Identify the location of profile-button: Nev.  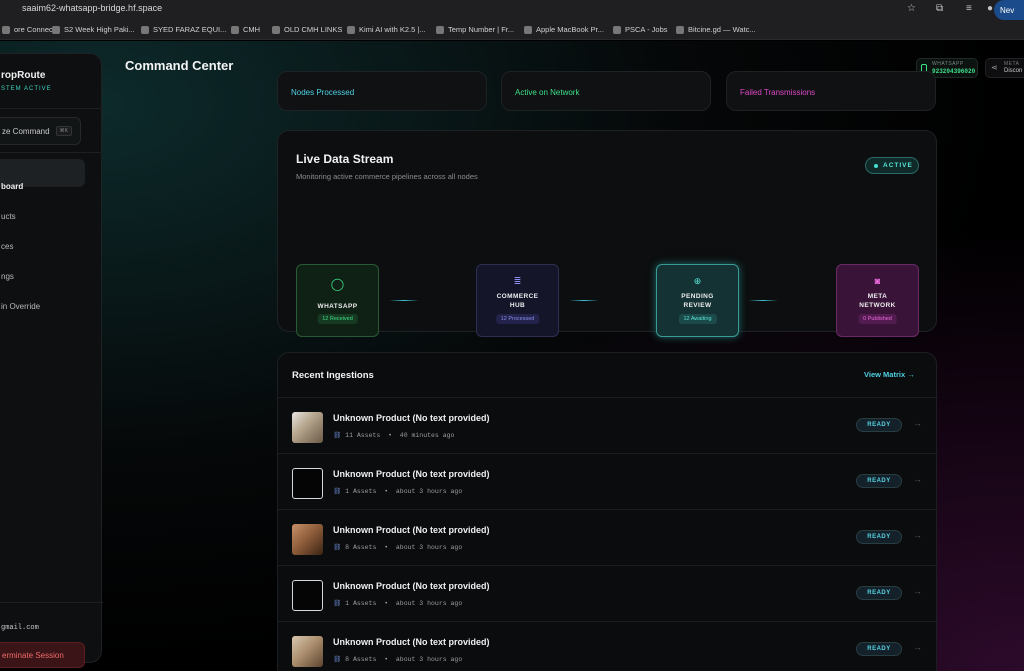
(1009, 10).